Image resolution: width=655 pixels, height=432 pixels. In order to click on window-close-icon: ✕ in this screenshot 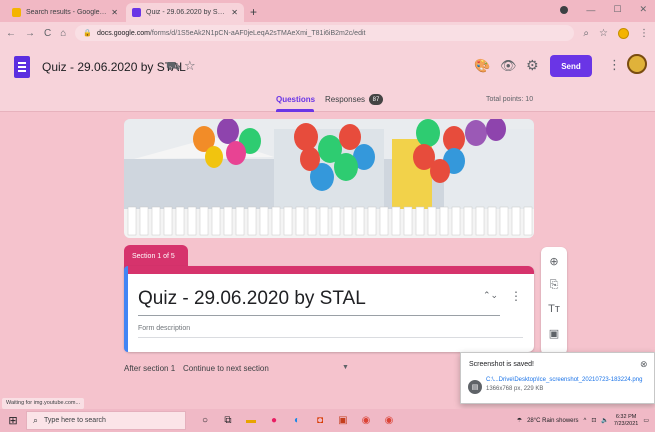, I will do `click(643, 9)`.